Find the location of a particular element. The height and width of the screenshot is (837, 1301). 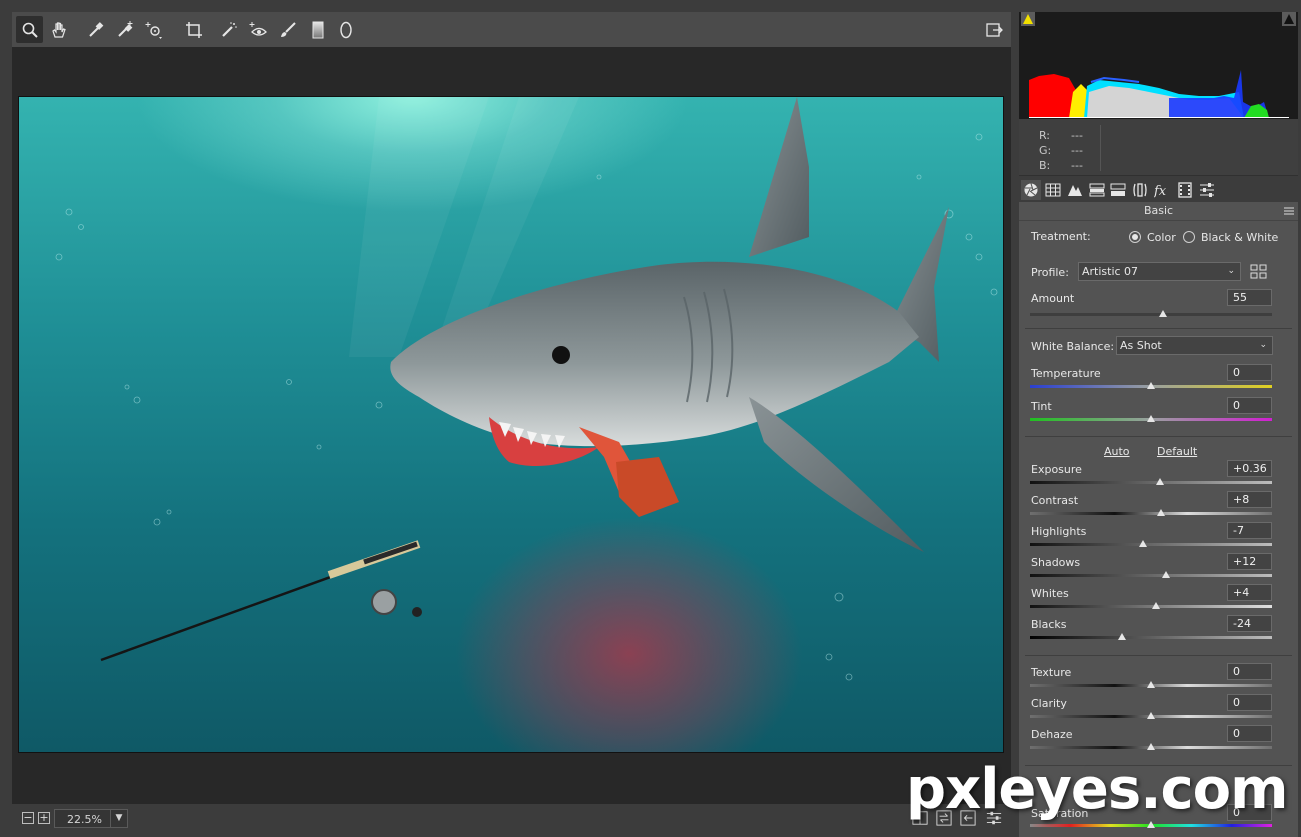

auto-link: Auto is located at coordinates (1117, 451).